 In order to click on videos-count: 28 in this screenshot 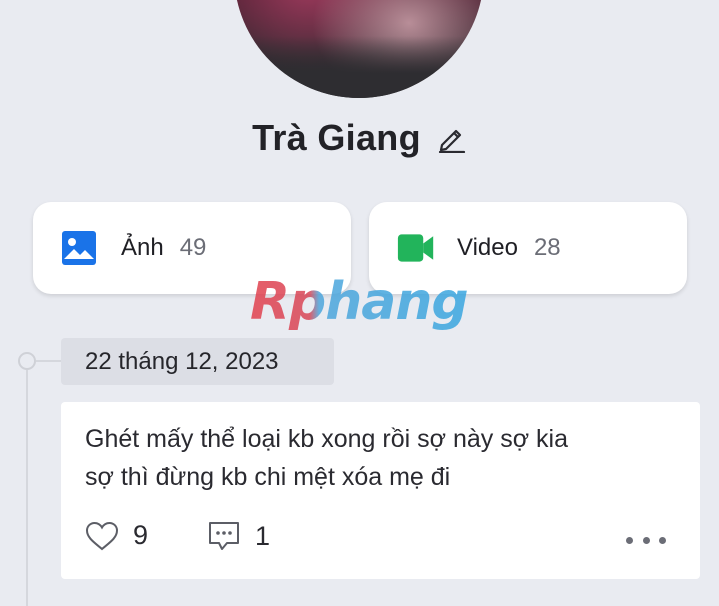, I will do `click(547, 247)`.